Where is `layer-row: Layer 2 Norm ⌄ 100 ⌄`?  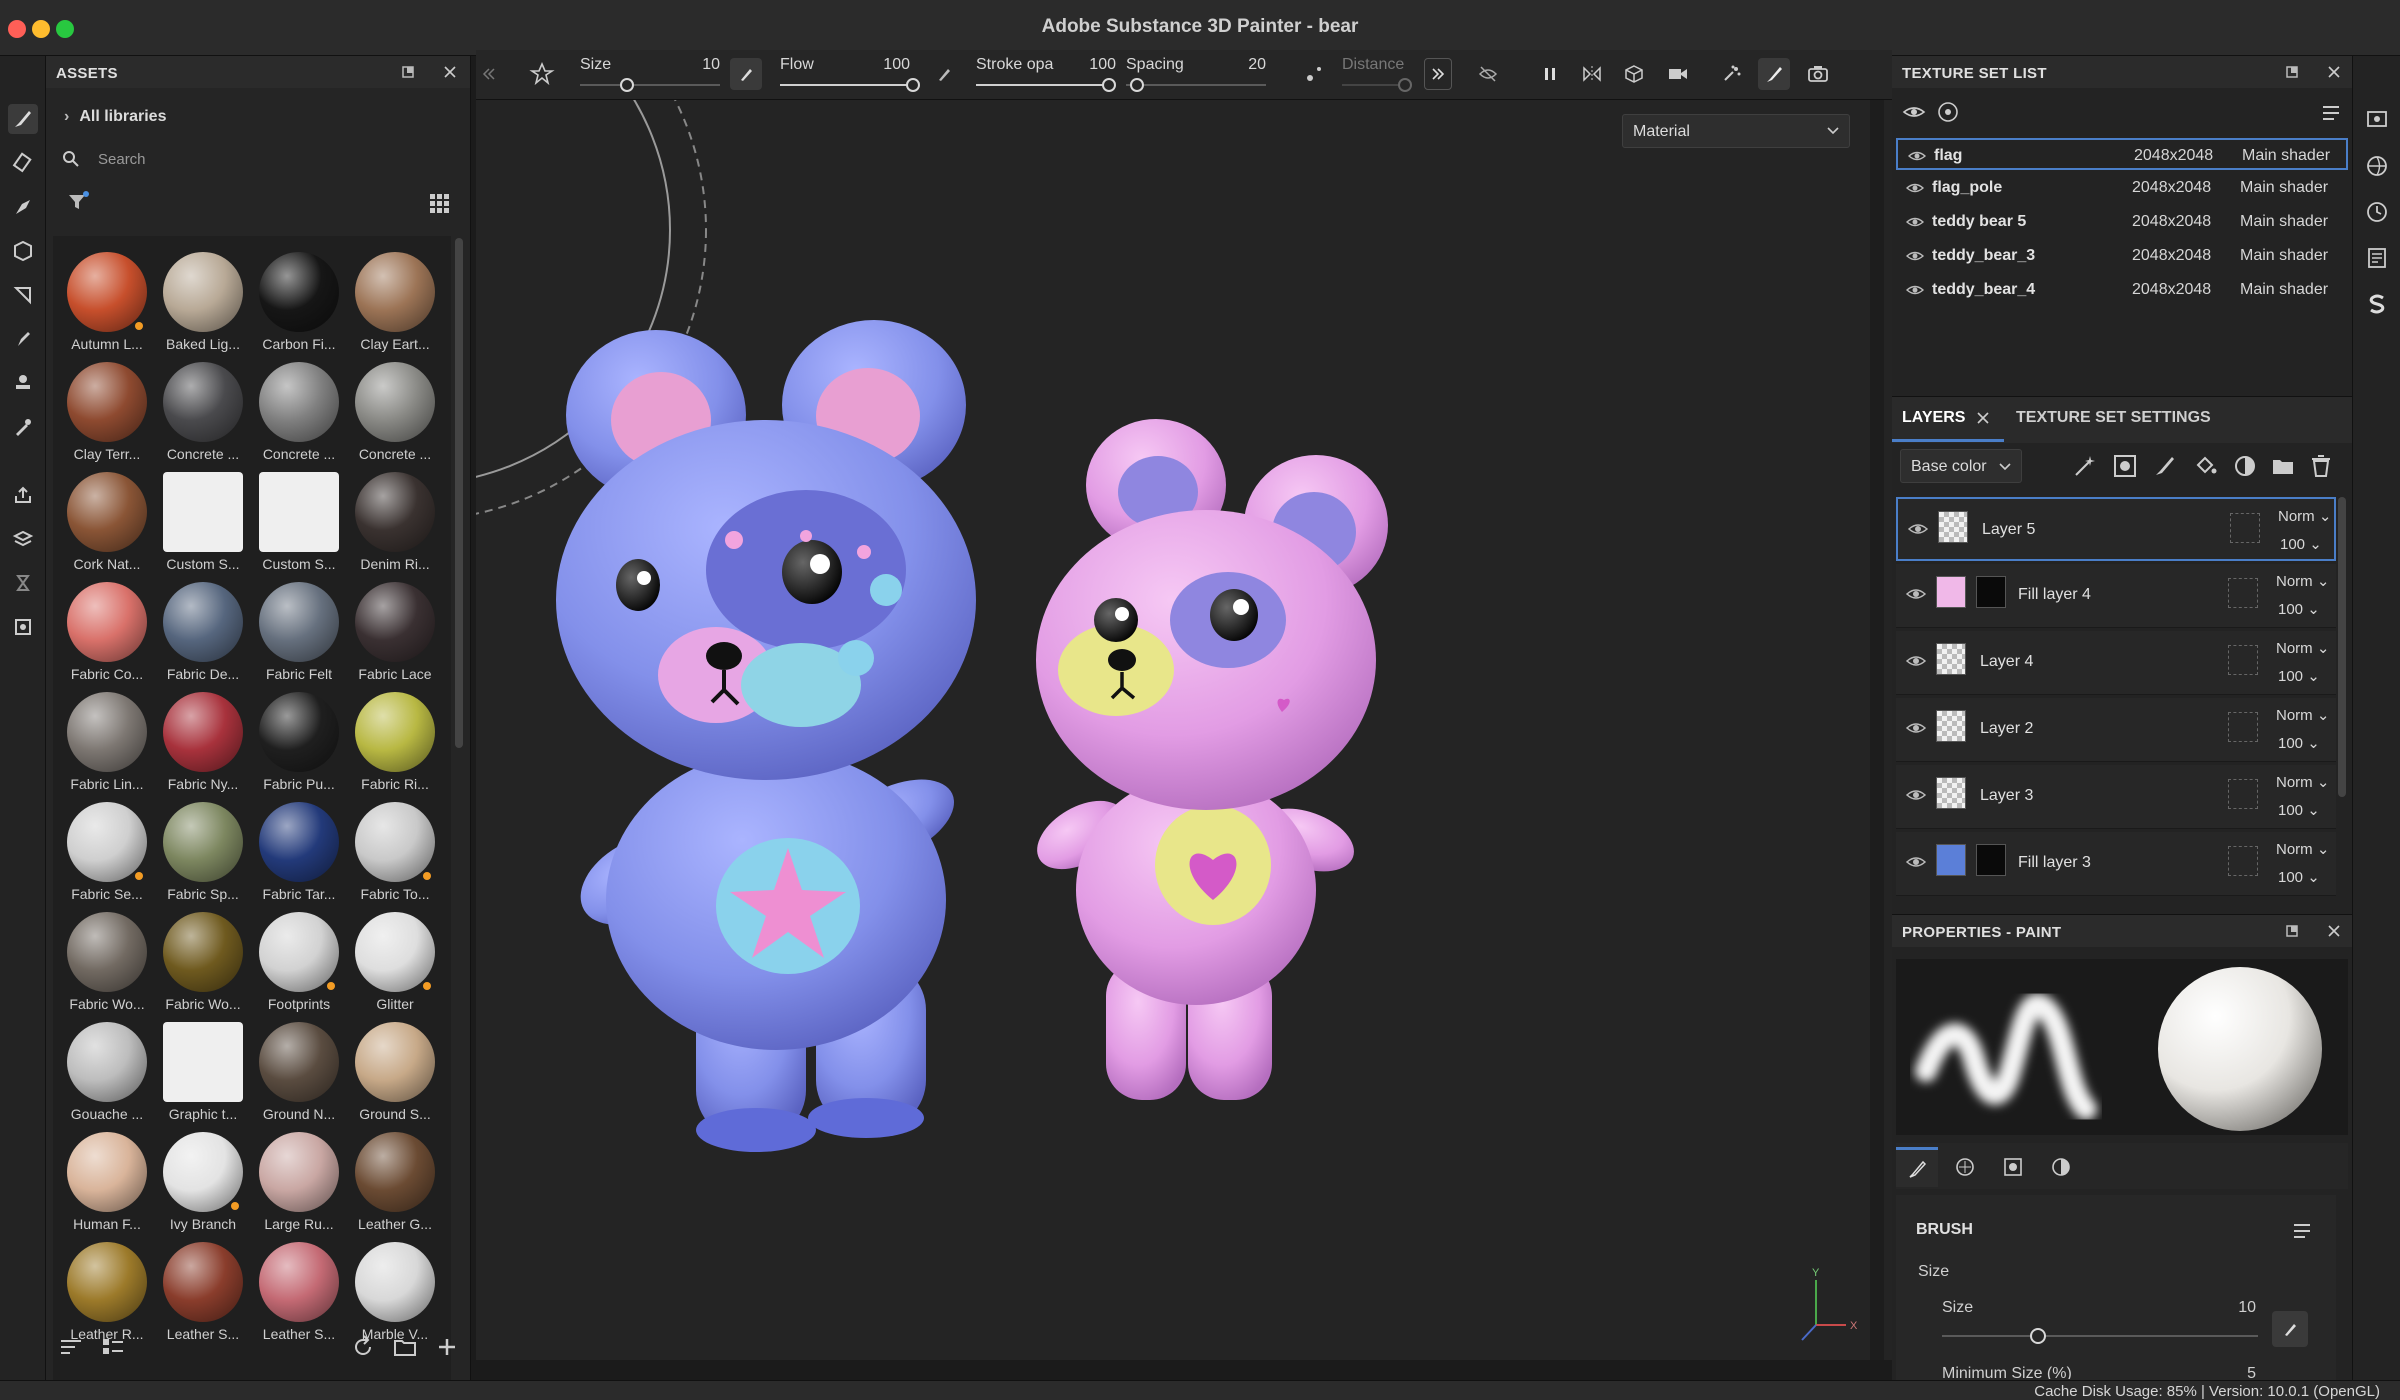
layer-row: Layer 2 Norm ⌄ 100 ⌄ is located at coordinates (2116, 730).